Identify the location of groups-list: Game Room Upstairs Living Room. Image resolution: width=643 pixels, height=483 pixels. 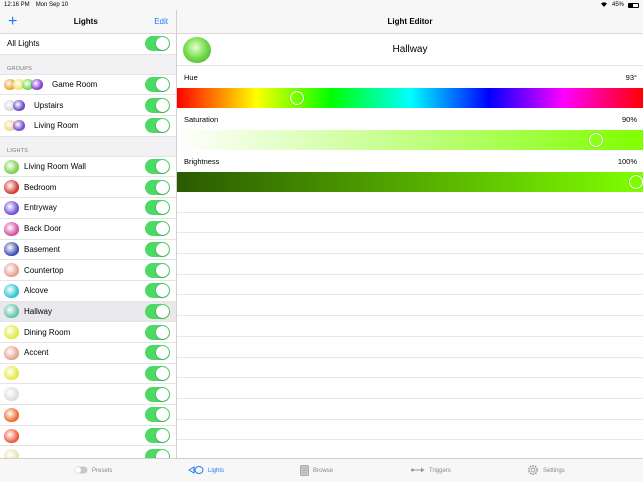
(88, 106).